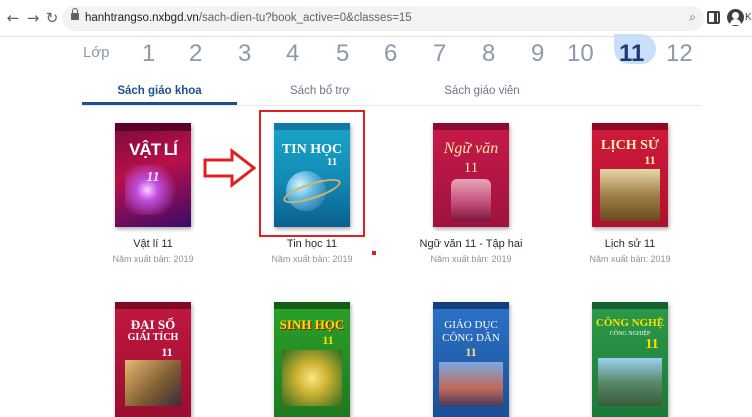  What do you see at coordinates (153, 359) in the screenshot?
I see `book-cover-dai-so: ĐẠI SỐ GIẢI TÍCH 11` at bounding box center [153, 359].